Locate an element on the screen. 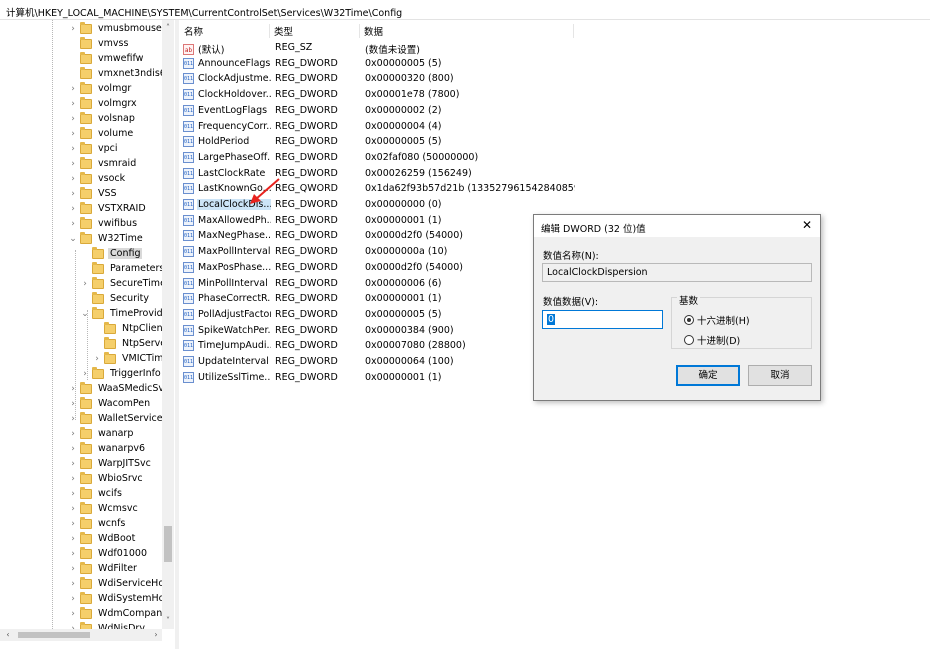  value-data-input: 0 is located at coordinates (602, 319).